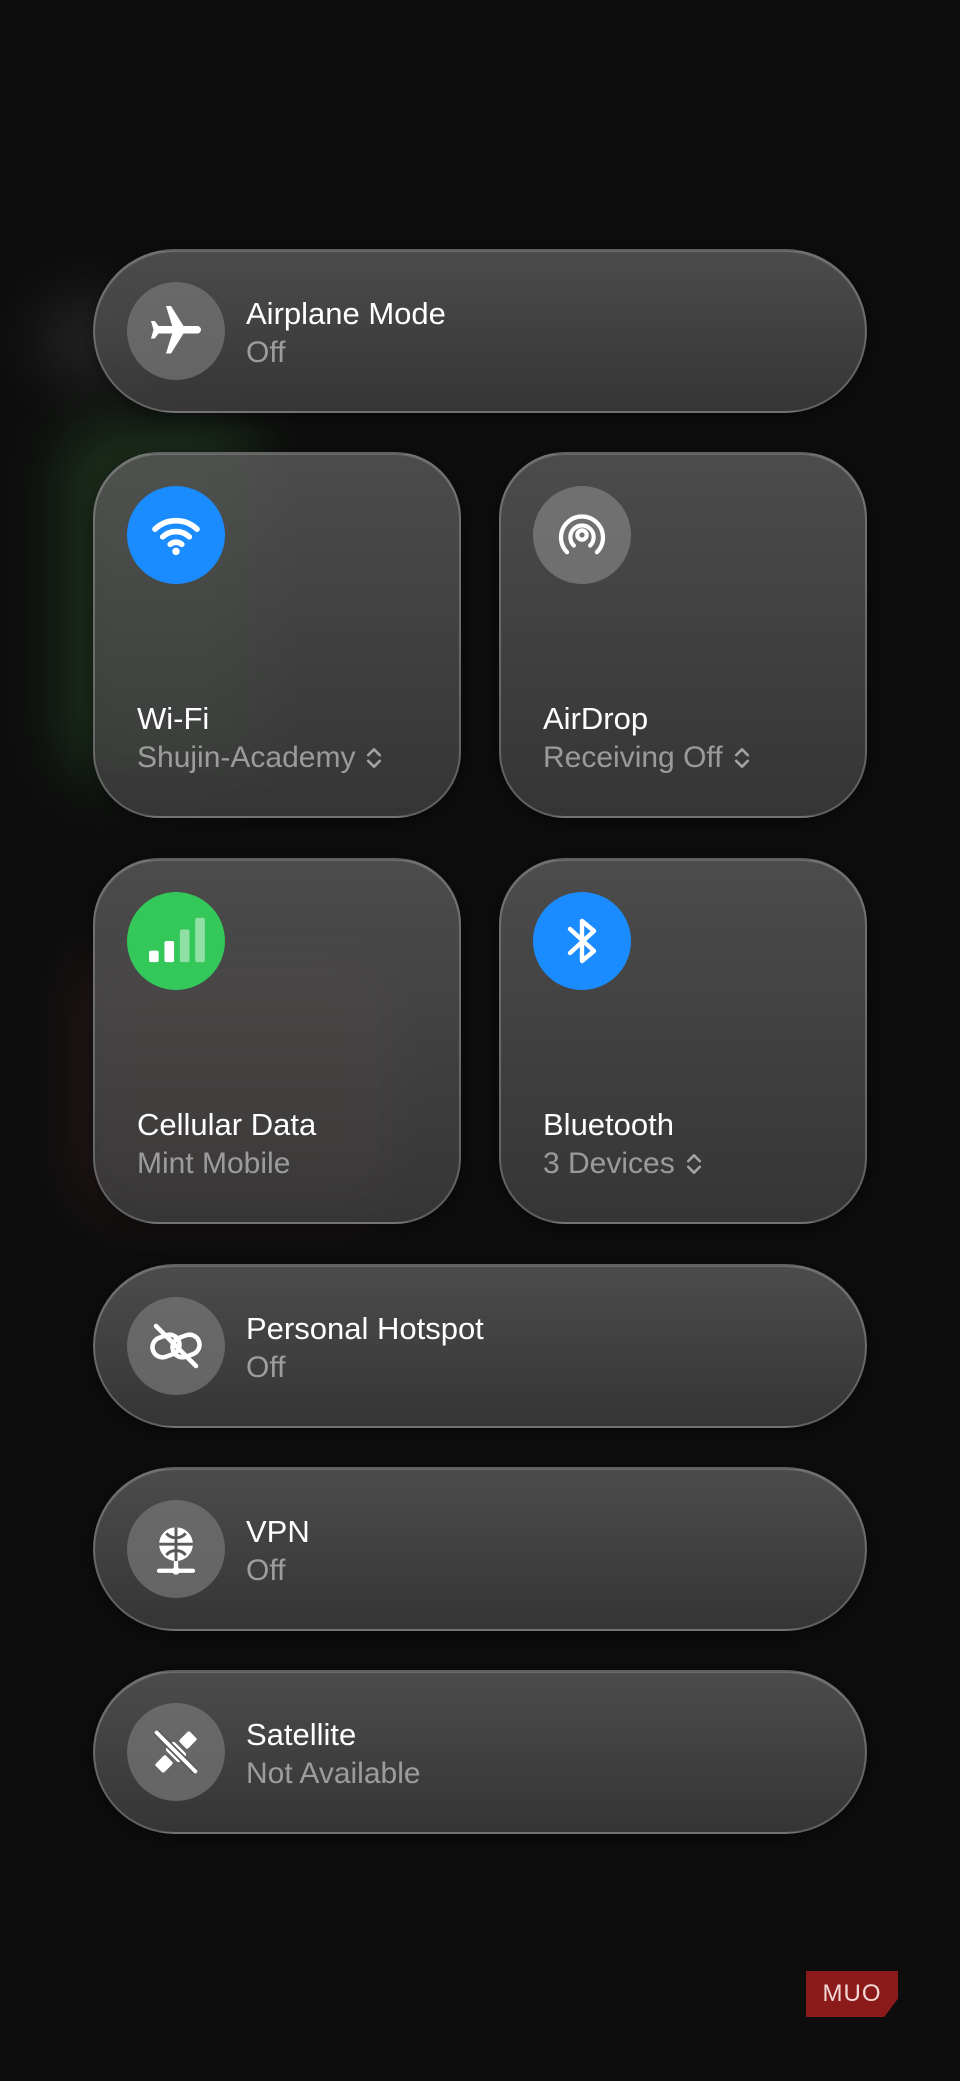 Image resolution: width=960 pixels, height=2081 pixels. I want to click on satellite-toggle: Satellite Not Available, so click(480, 1752).